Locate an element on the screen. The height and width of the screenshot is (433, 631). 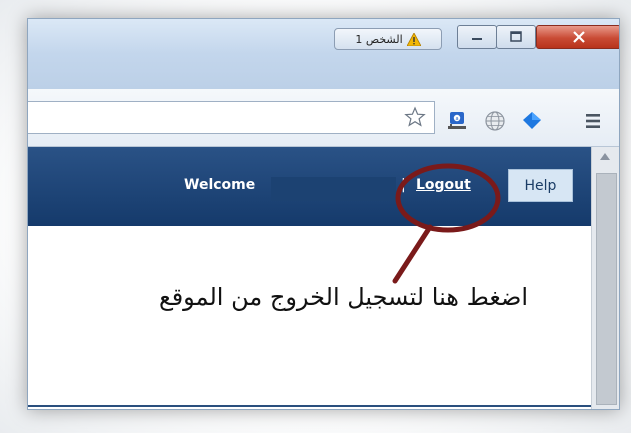
maximize-icon is located at coordinates (516, 36).